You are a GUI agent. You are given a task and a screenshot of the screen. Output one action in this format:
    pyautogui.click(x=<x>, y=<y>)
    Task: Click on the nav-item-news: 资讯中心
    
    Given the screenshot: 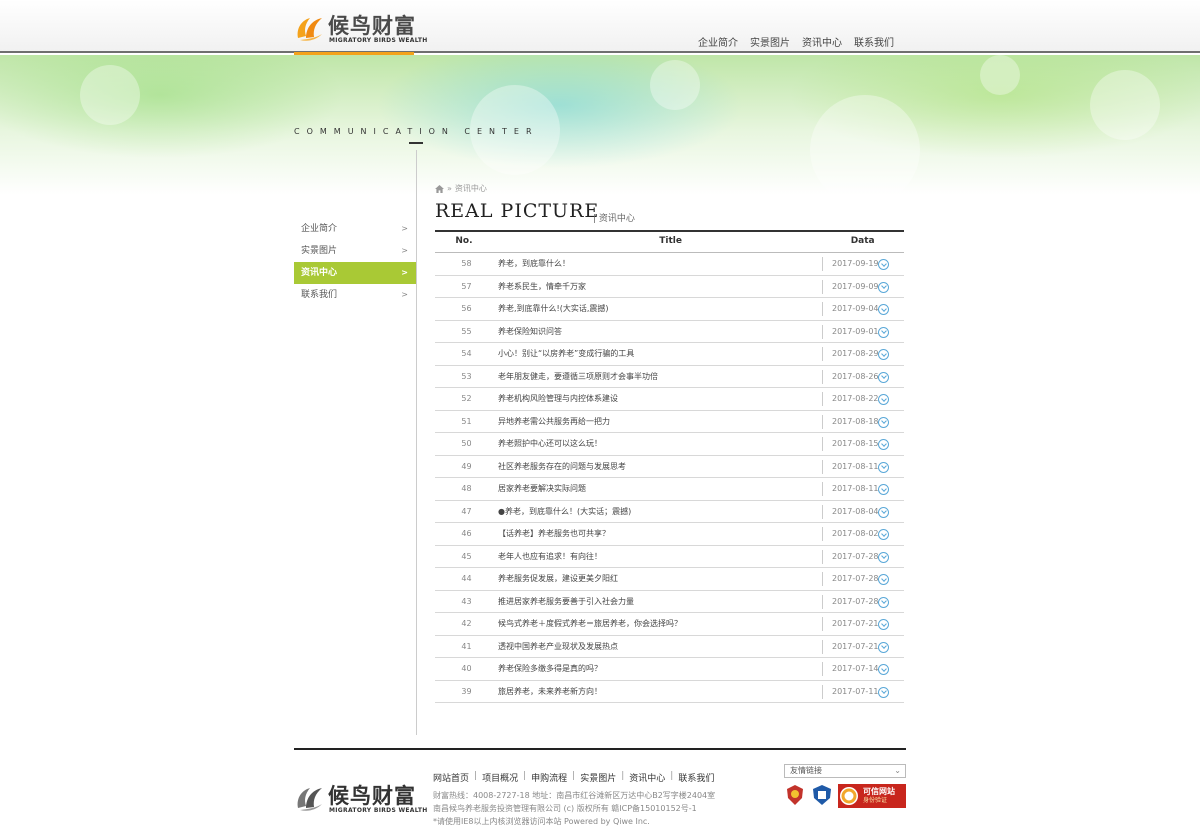 What is the action you would take?
    pyautogui.click(x=822, y=41)
    